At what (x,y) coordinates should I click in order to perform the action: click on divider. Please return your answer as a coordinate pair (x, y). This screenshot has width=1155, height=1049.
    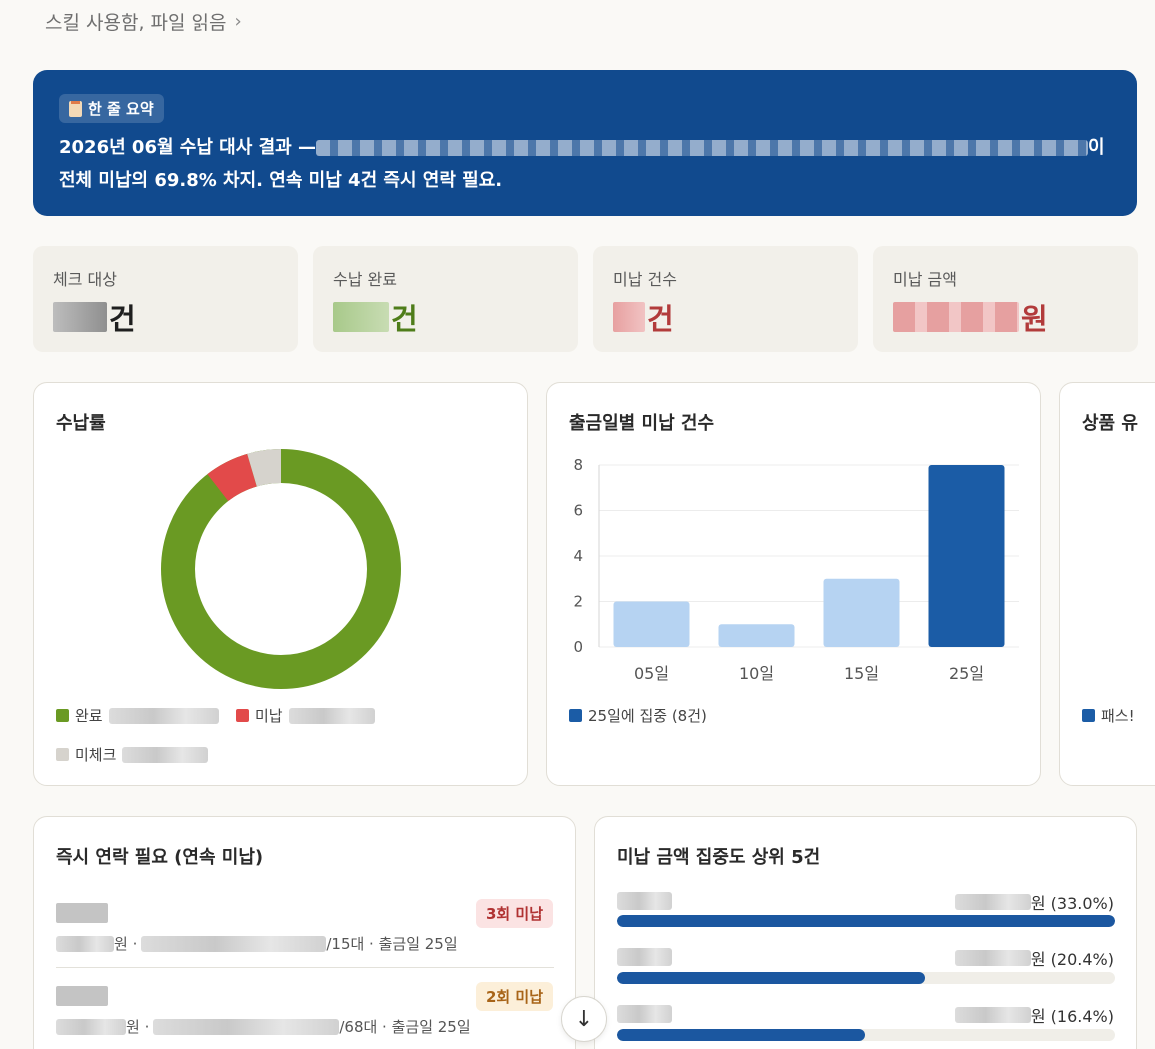
    Looking at the image, I should click on (305, 967).